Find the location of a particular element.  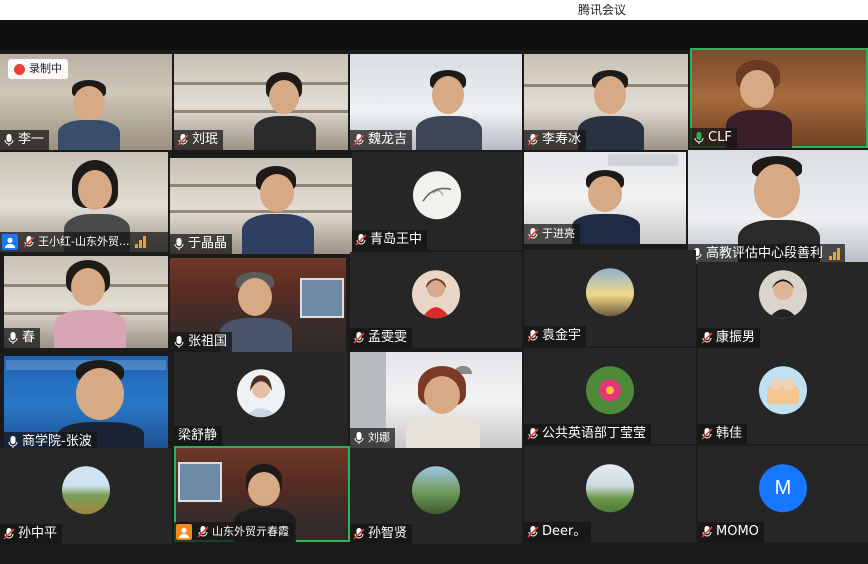

participant-label: 魏龙吉 is located at coordinates (381, 140).